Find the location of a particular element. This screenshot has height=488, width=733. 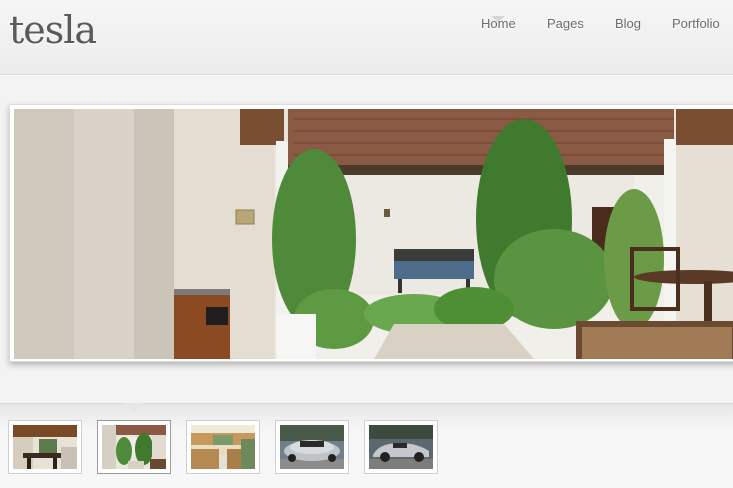

courtyard-thumb-photo is located at coordinates (134, 447).